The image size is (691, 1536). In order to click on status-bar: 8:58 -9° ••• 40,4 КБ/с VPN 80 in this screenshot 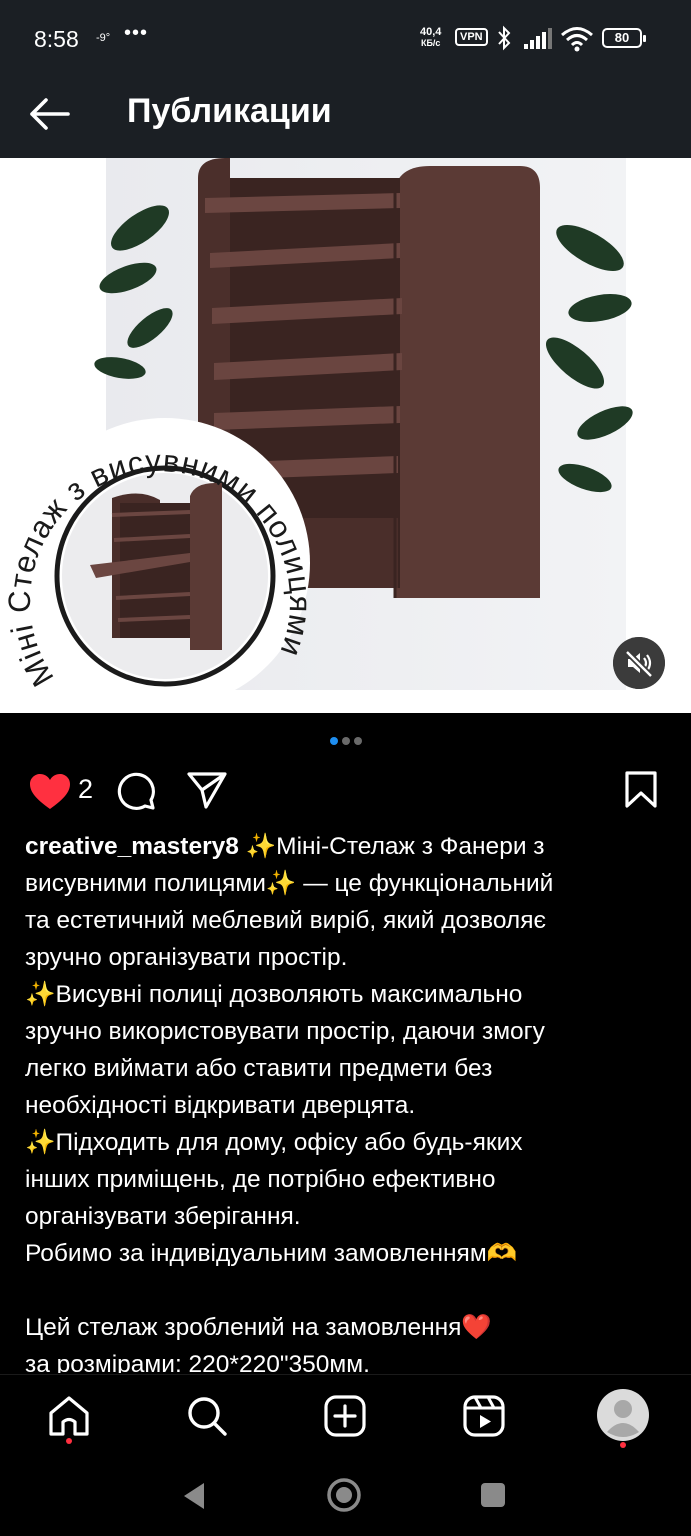, I will do `click(345, 40)`.